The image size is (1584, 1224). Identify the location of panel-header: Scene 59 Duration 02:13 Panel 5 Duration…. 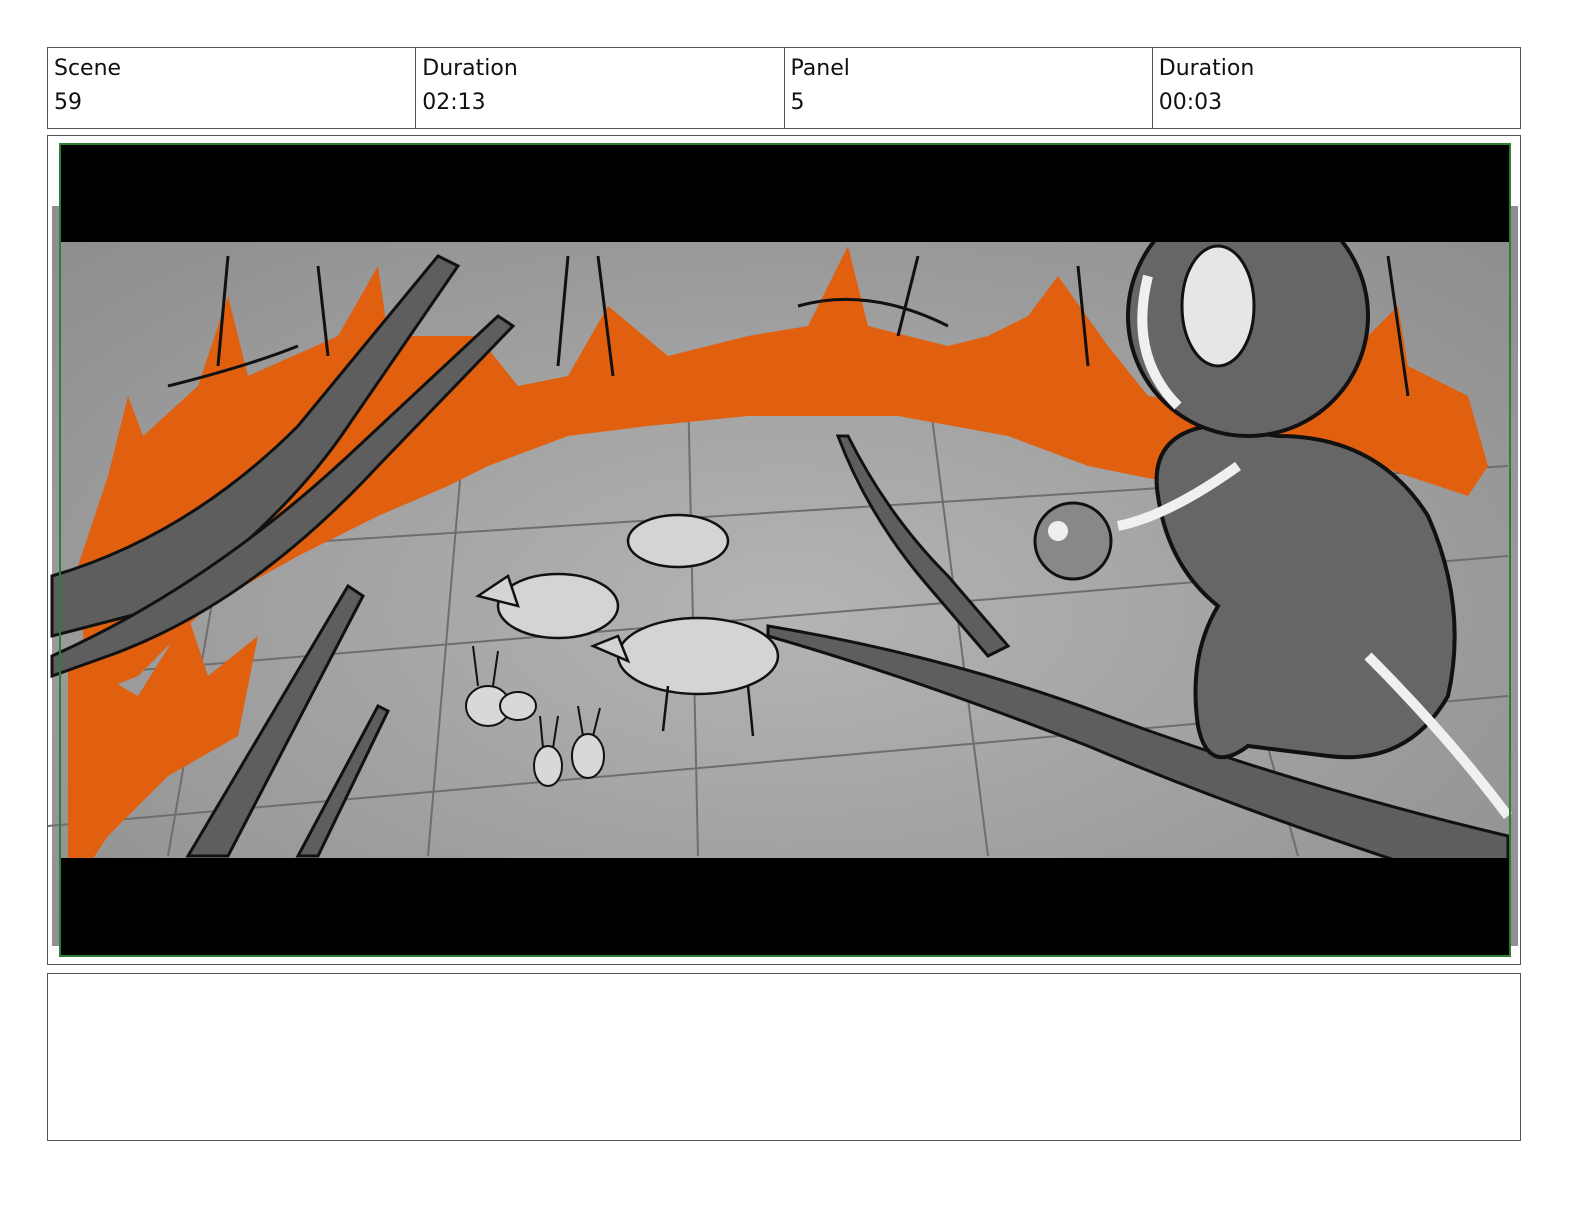
(784, 88).